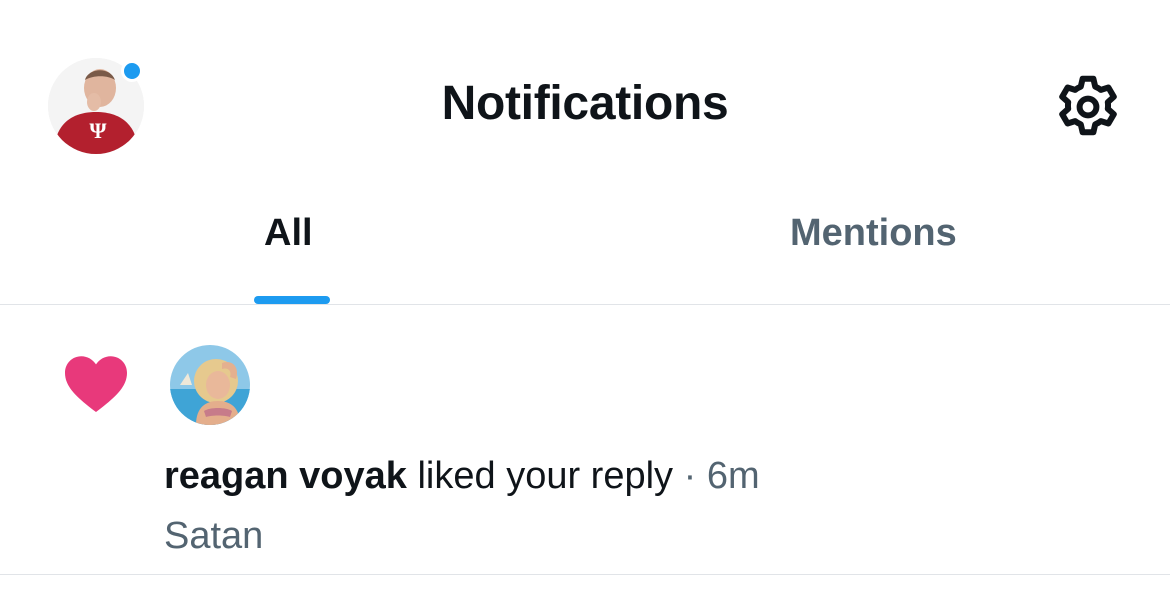 This screenshot has height=599, width=1170. Describe the element at coordinates (733, 476) in the screenshot. I see `notification-time: 6m` at that location.